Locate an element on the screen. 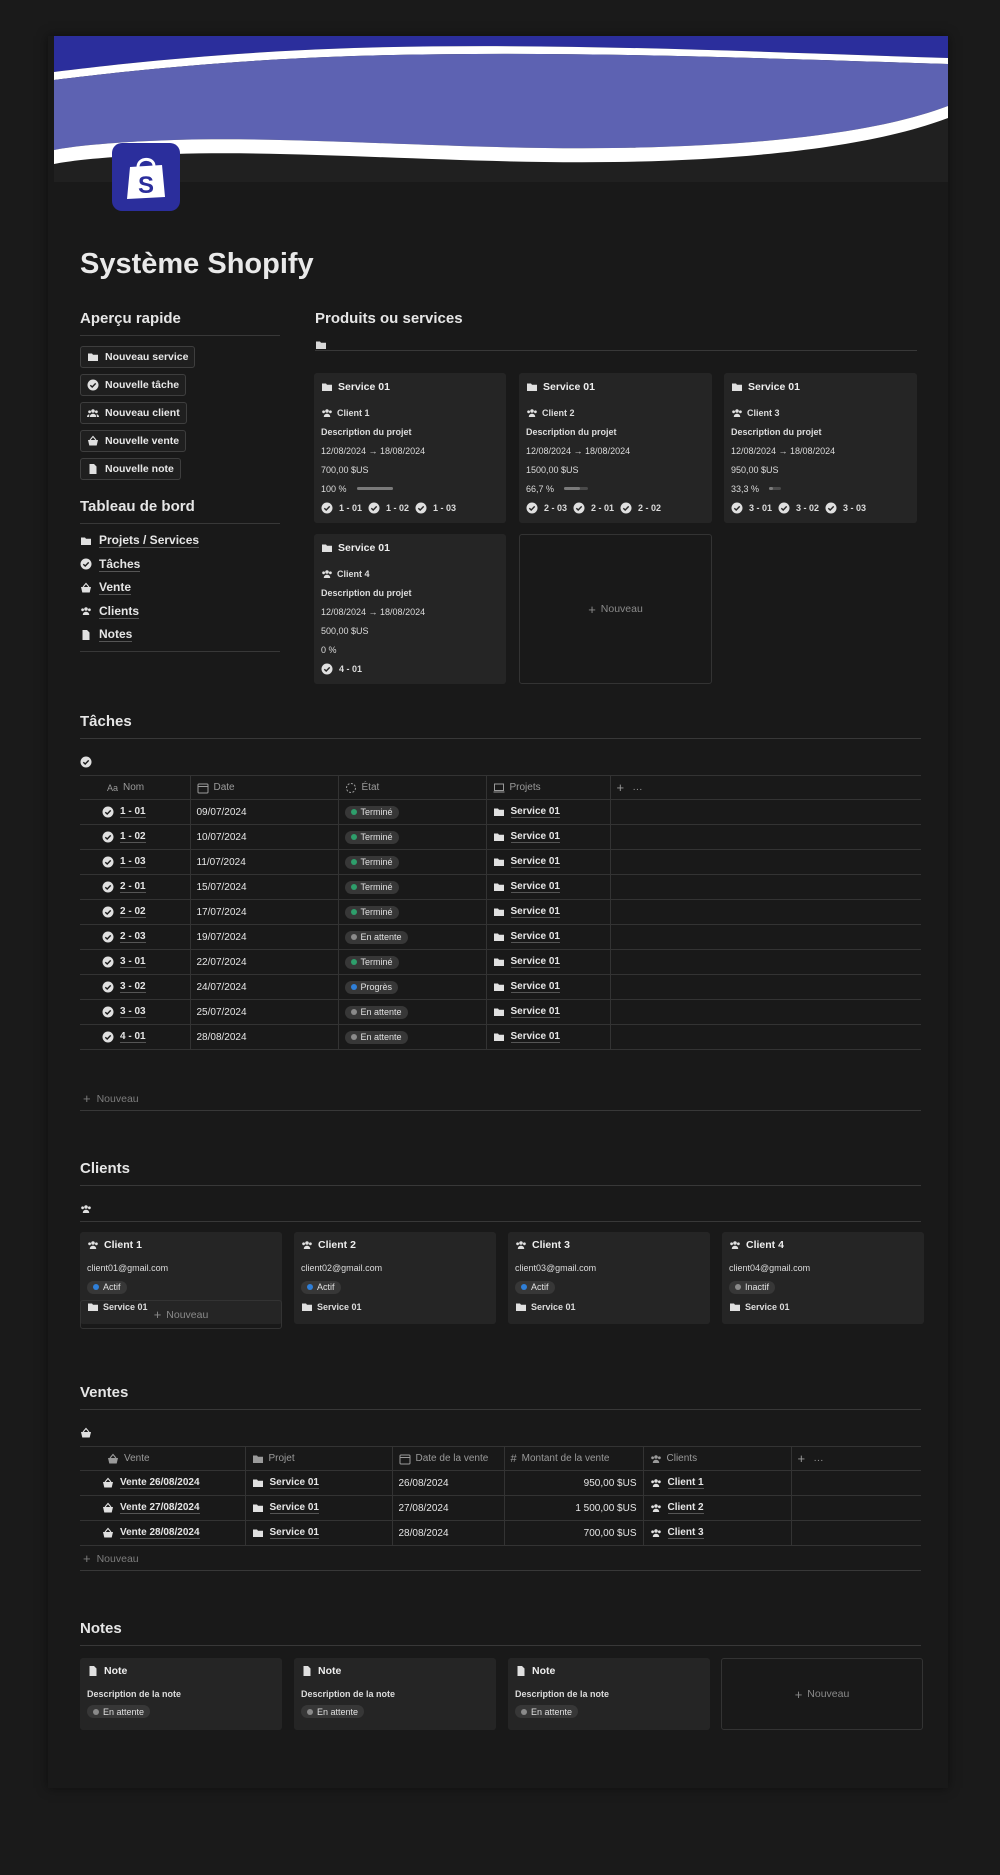 The image size is (1000, 1875). sale-client: Client 1 is located at coordinates (685, 1483).